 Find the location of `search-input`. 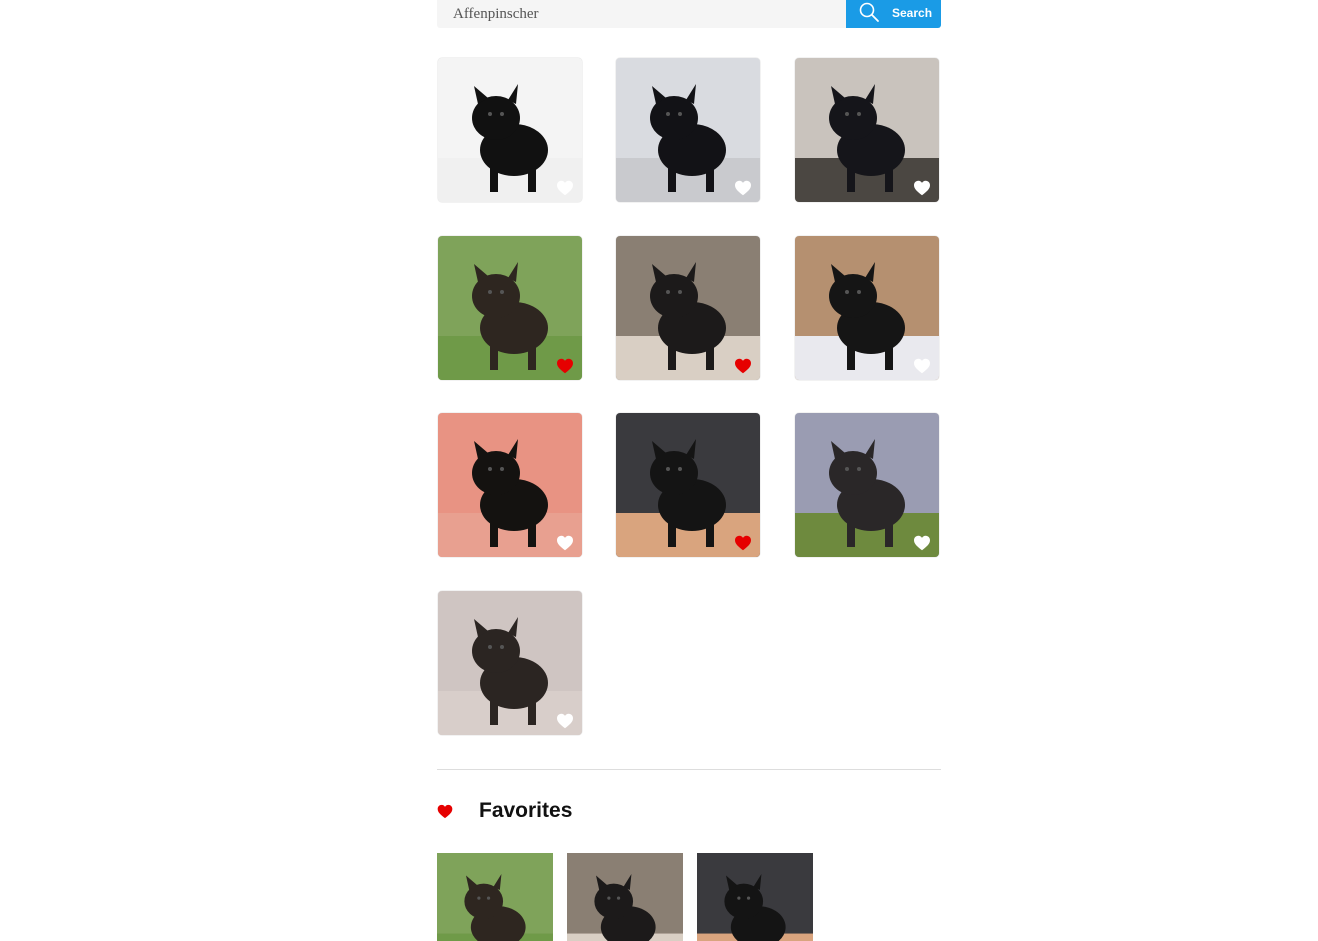

search-input is located at coordinates (641, 14).